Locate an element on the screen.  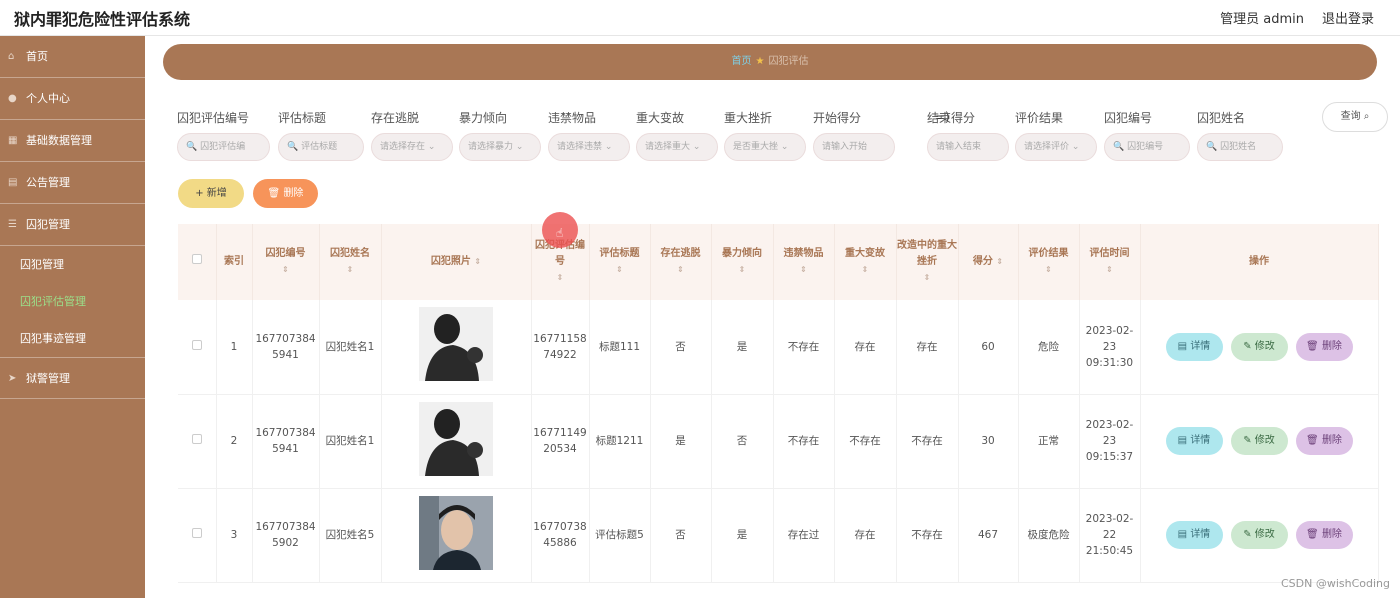
end-score-input: 请输入结束 is located at coordinates (968, 147).